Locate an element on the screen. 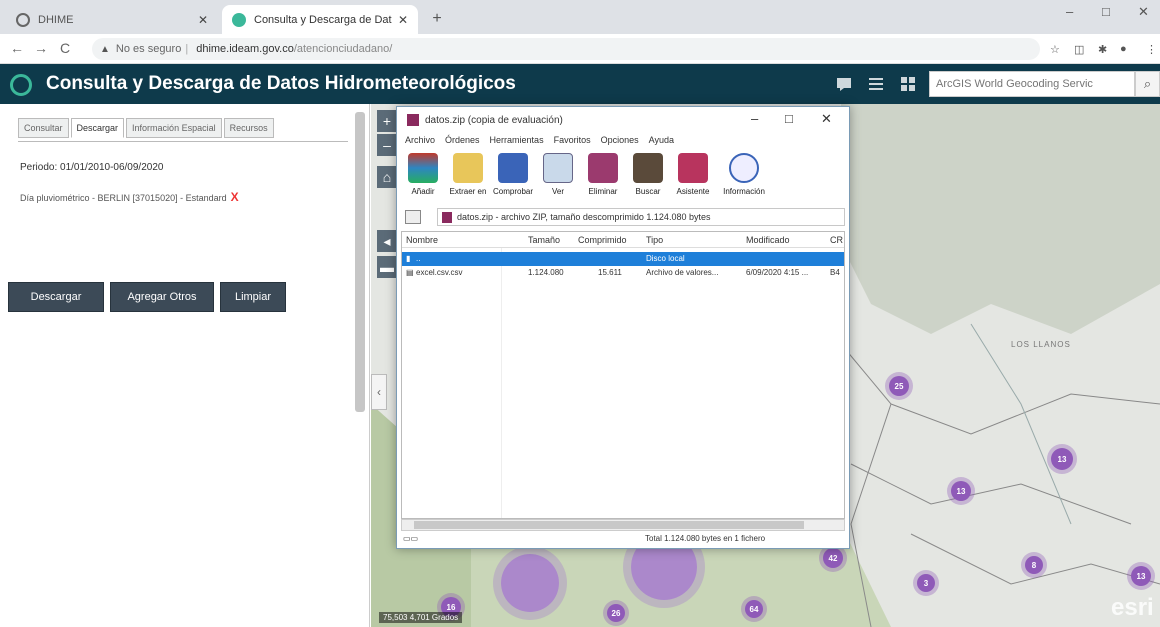 The width and height of the screenshot is (1160, 627). menu-favoritos: Favoritos is located at coordinates (572, 140).